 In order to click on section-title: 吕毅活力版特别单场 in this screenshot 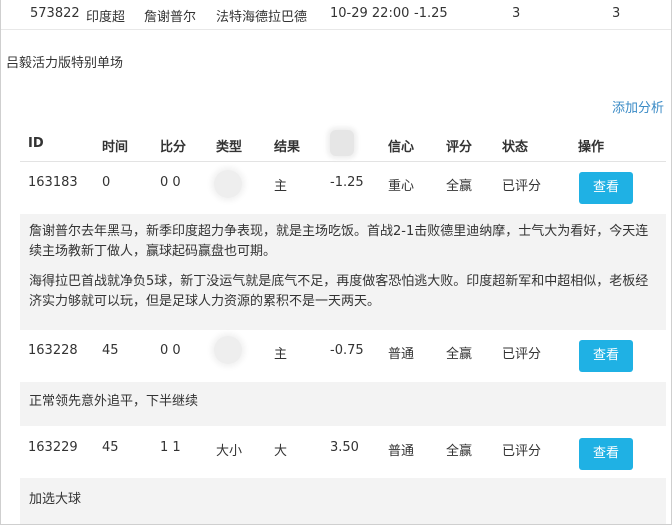, I will do `click(65, 63)`.